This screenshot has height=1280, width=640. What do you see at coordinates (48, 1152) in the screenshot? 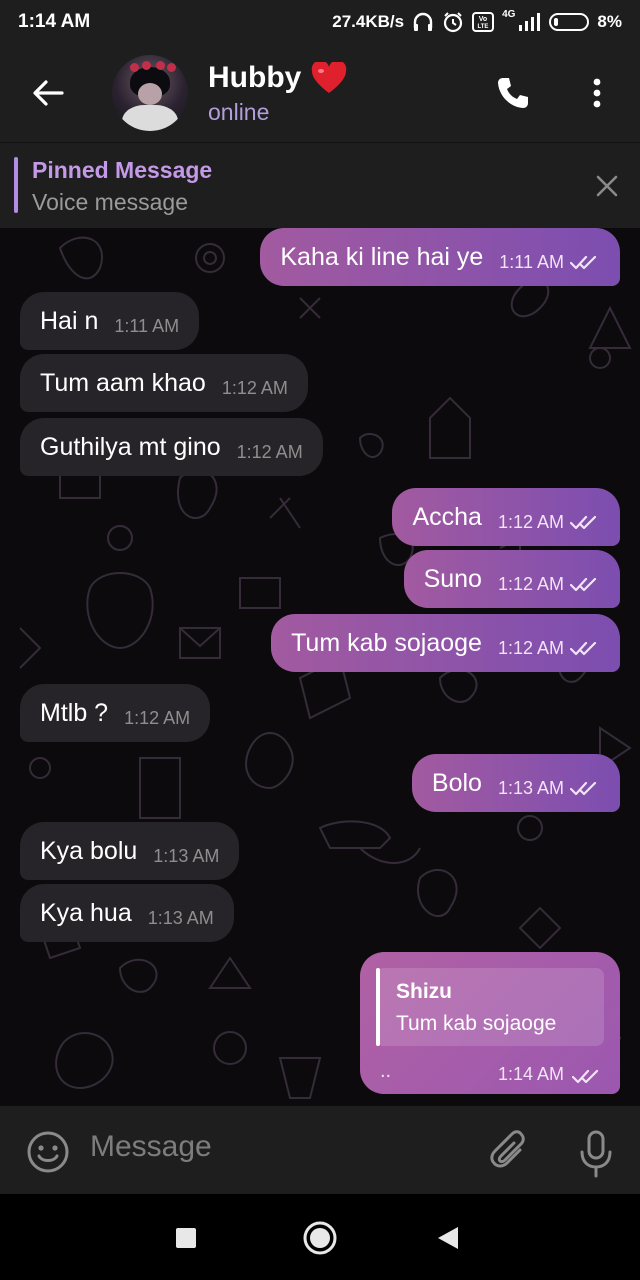
I see `emoji-icon` at bounding box center [48, 1152].